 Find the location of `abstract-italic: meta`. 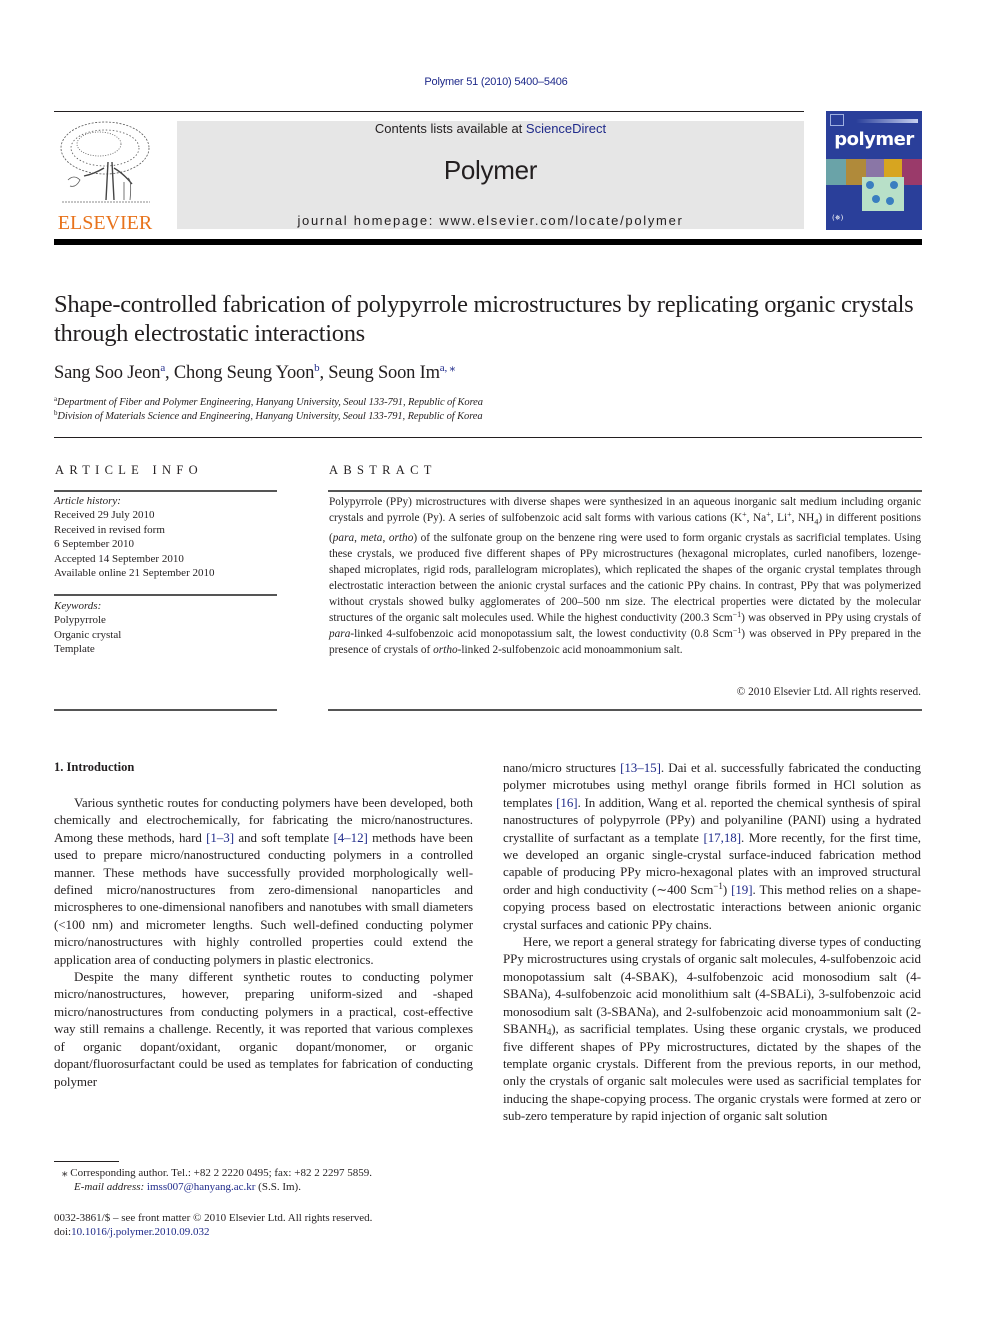

abstract-italic: meta is located at coordinates (371, 538).